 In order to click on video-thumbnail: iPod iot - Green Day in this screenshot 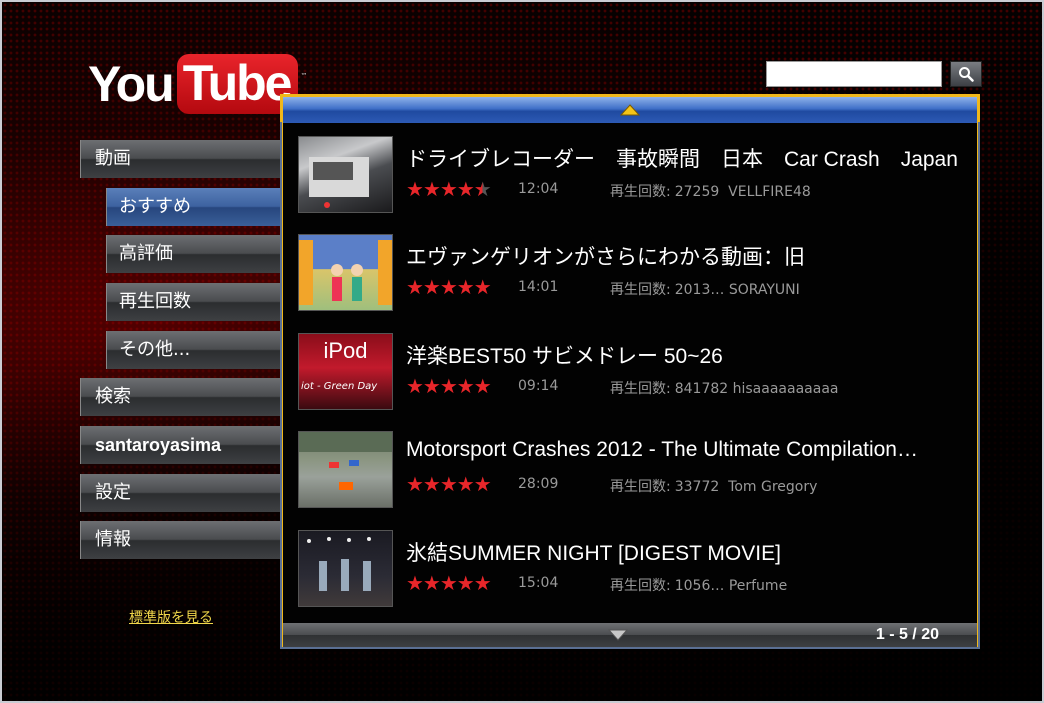, I will do `click(345, 371)`.